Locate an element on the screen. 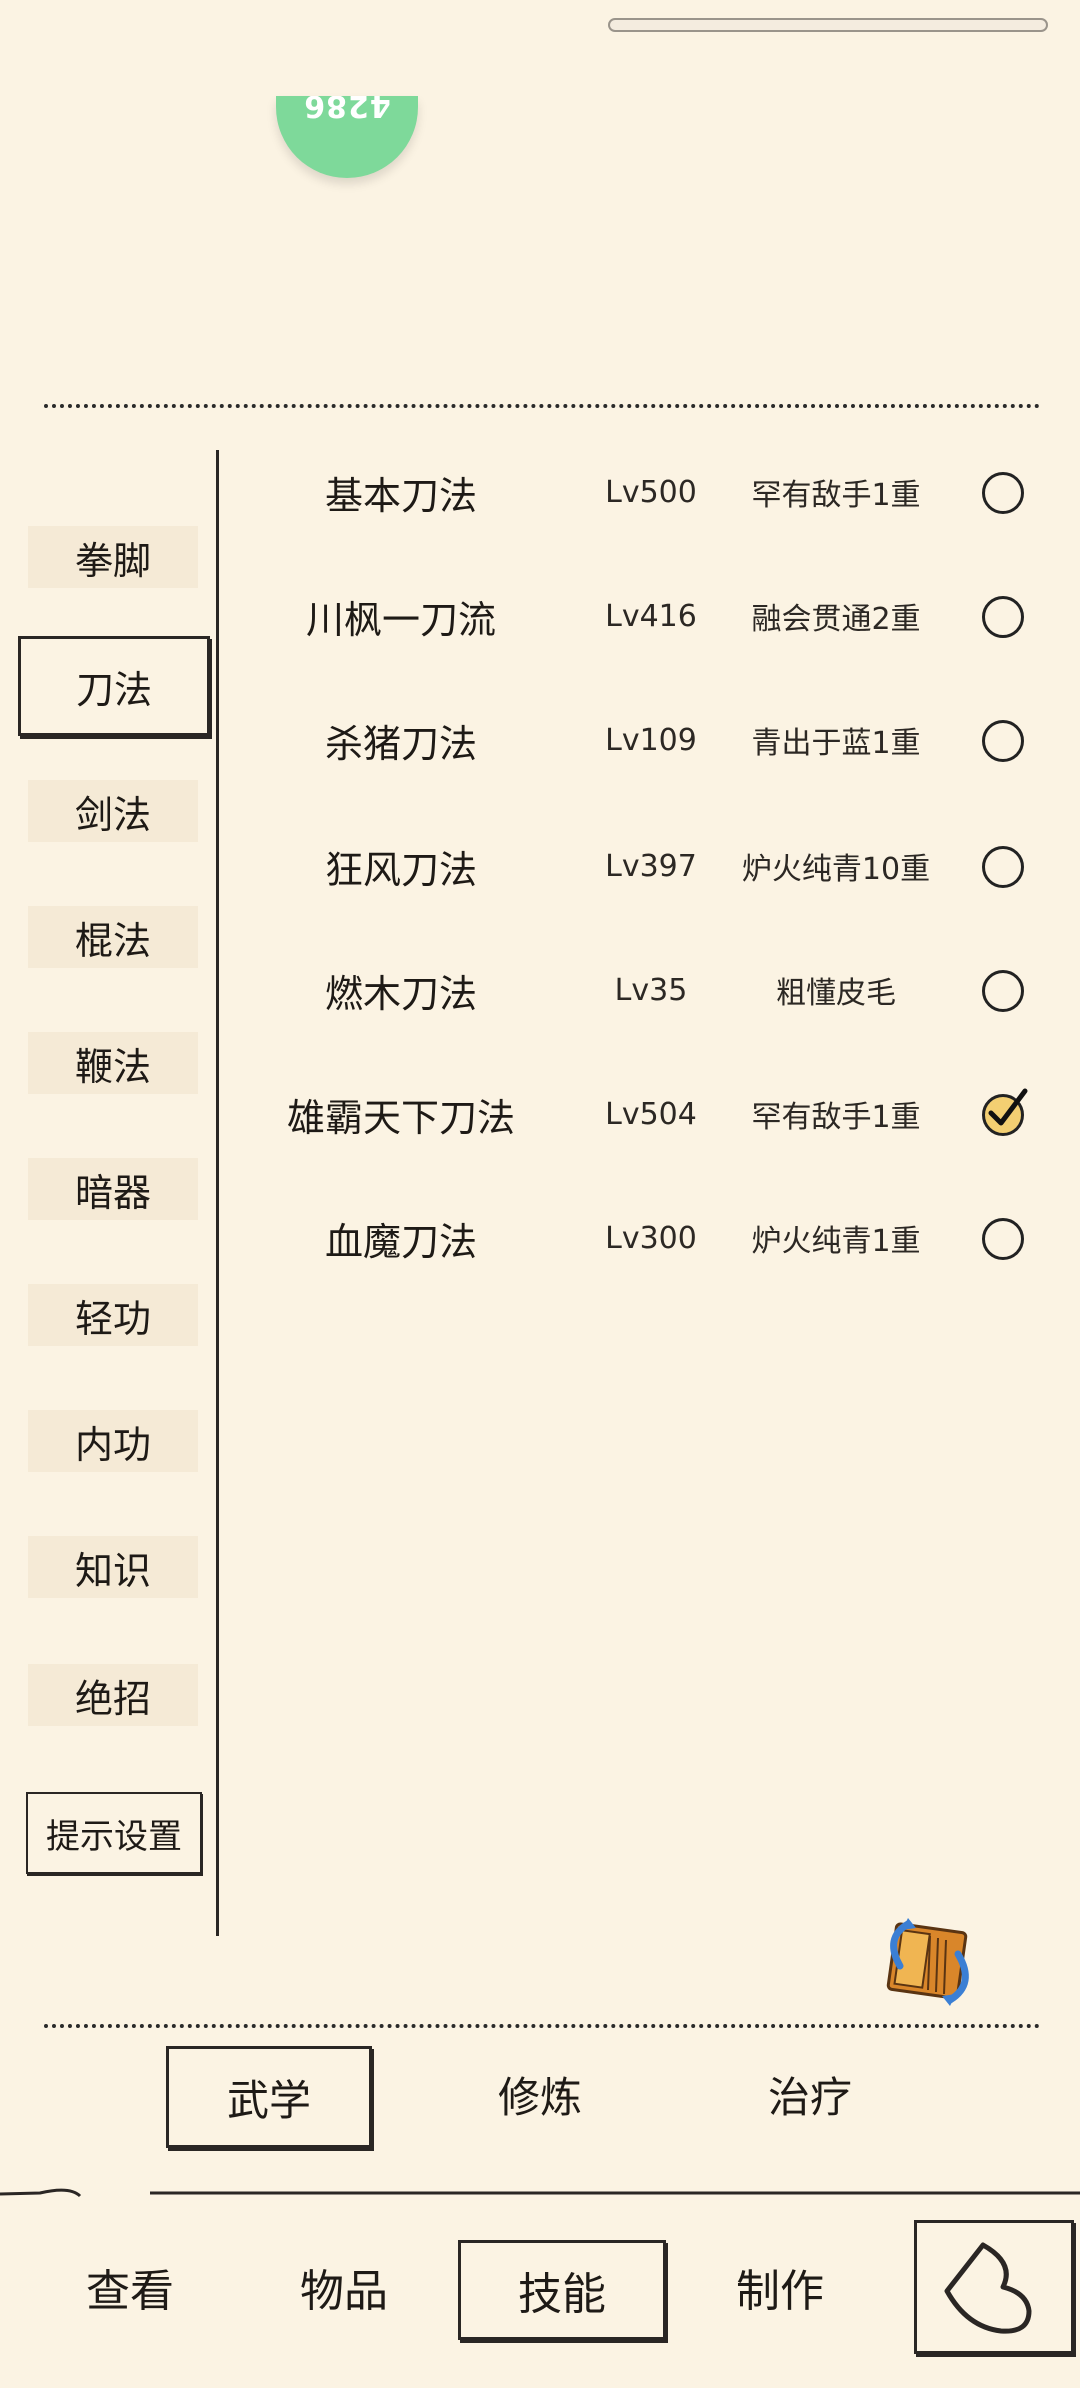 This screenshot has height=2388, width=1080. skill-rank: 青出于蓝1重 is located at coordinates (836, 743).